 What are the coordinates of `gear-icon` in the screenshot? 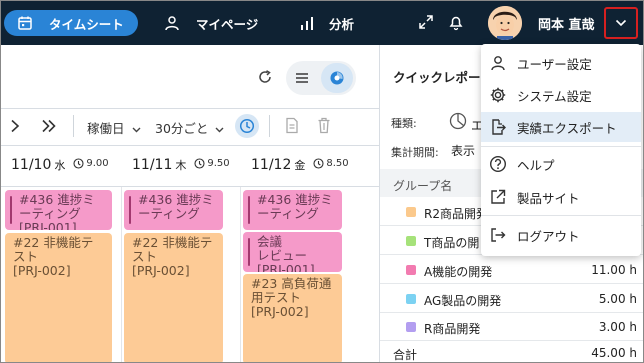 It's located at (498, 95).